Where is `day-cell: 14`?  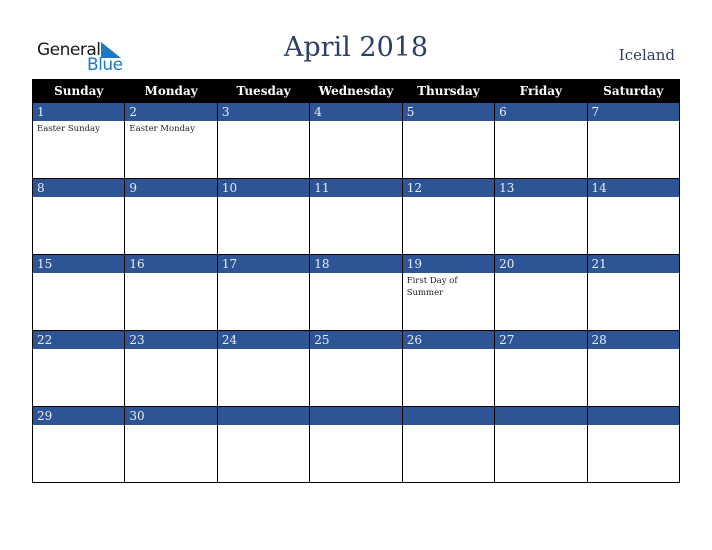 day-cell: 14 is located at coordinates (633, 216).